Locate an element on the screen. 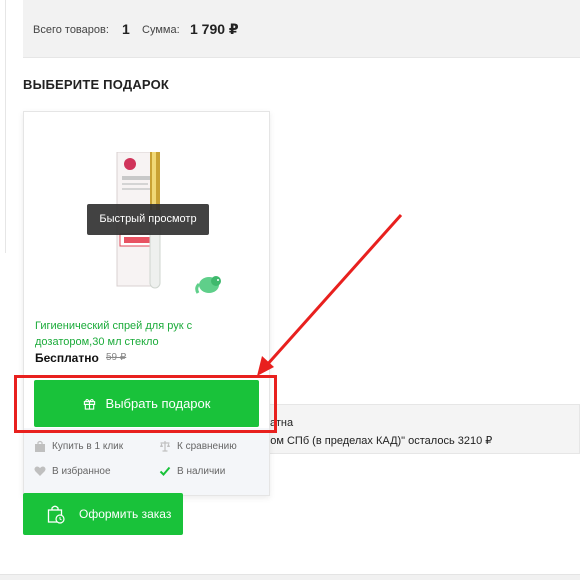 The height and width of the screenshot is (580, 580). annotation-highlight-box is located at coordinates (145, 404).